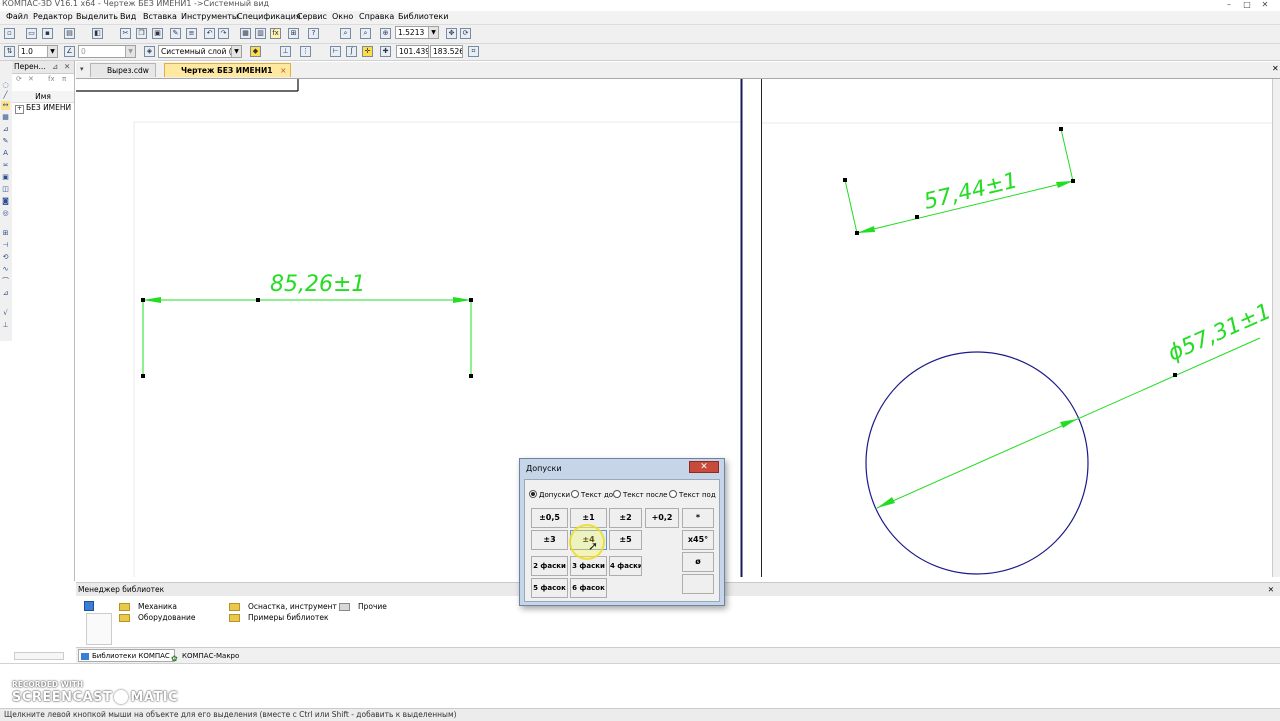 Image resolution: width=1280 pixels, height=721 pixels. I want to click on close-icon: ✕, so click(67, 67).